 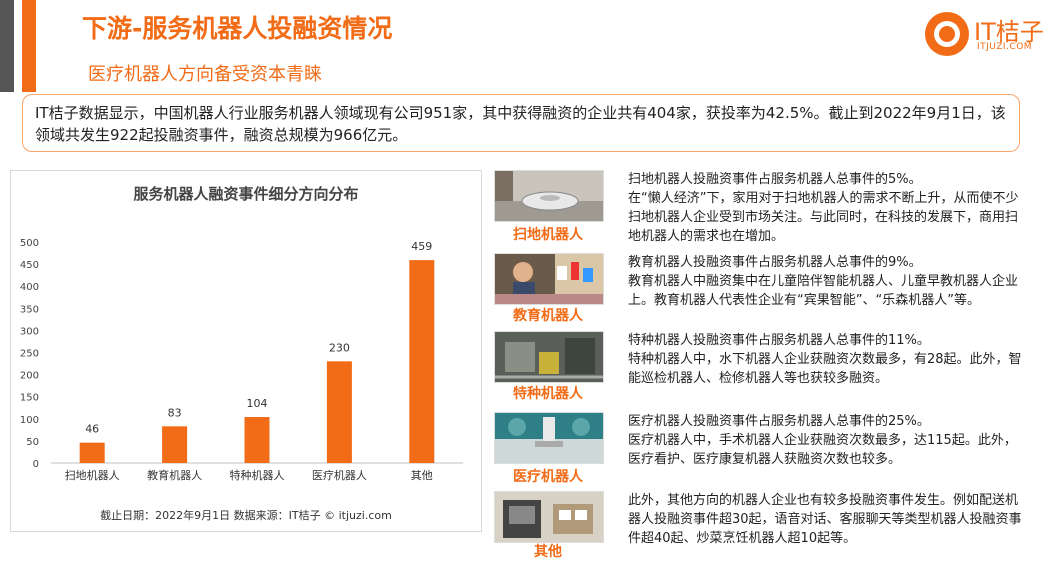 What do you see at coordinates (36, 464) in the screenshot?
I see `y-tick-label: 0` at bounding box center [36, 464].